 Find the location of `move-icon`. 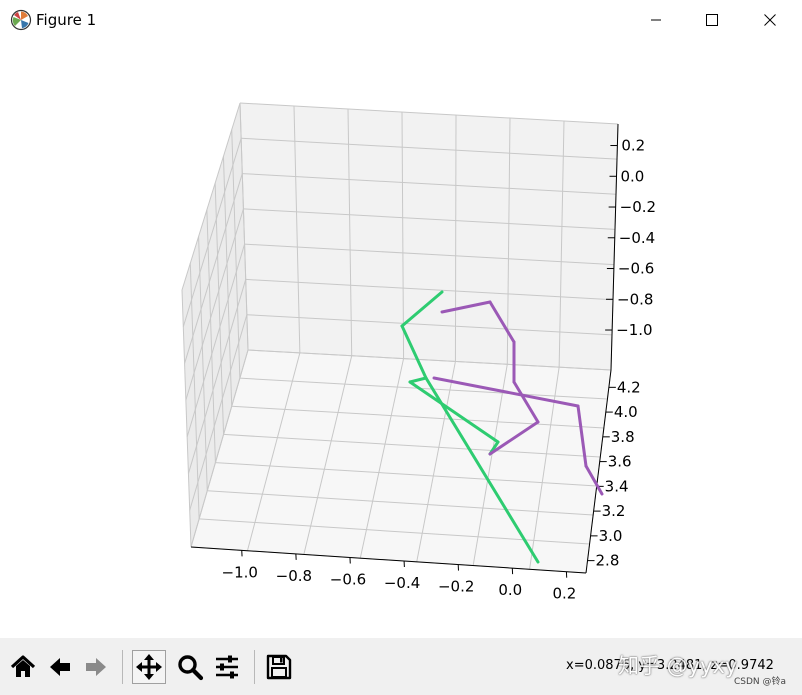

move-icon is located at coordinates (149, 667).